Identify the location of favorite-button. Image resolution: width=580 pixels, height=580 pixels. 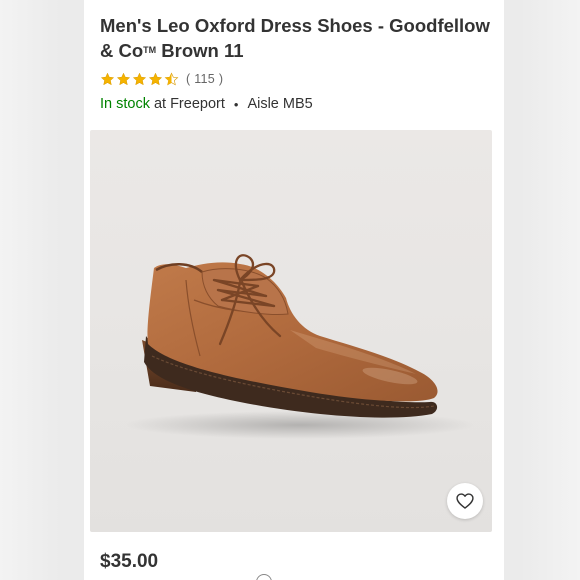
(465, 501).